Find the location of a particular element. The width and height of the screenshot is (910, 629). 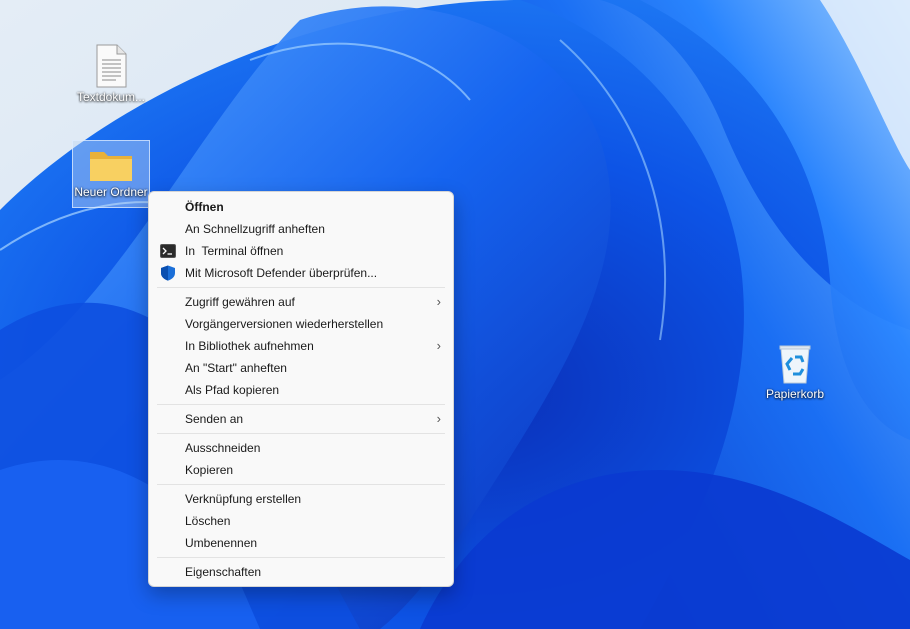

menu-item-label: Löschen is located at coordinates (208, 521).